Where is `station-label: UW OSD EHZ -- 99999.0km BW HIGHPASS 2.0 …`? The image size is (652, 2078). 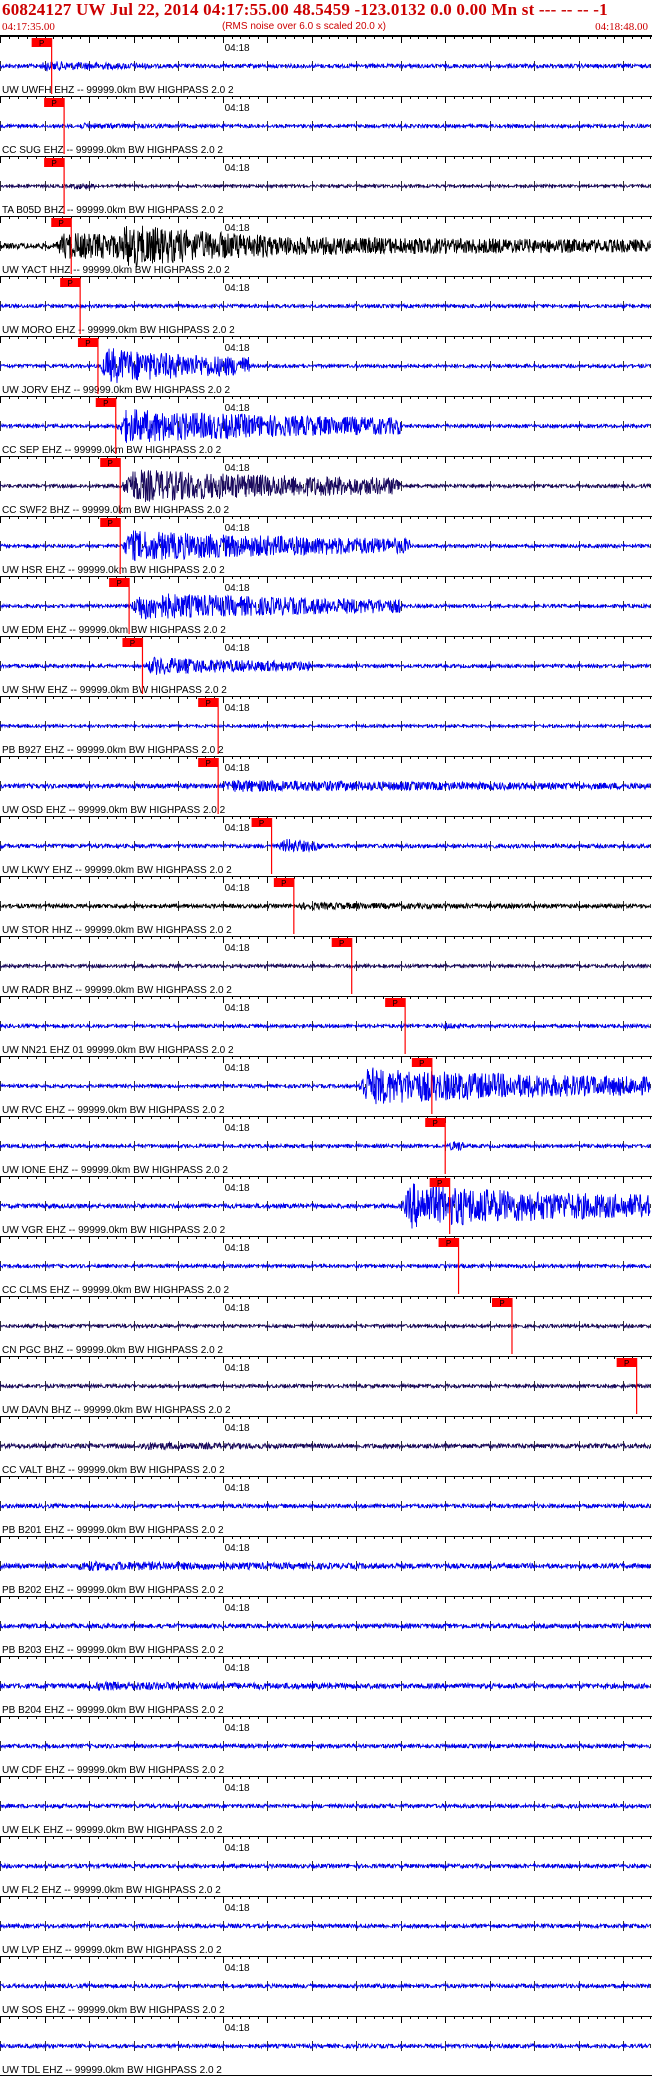 station-label: UW OSD EHZ -- 99999.0km BW HIGHPASS 2.0 … is located at coordinates (114, 810).